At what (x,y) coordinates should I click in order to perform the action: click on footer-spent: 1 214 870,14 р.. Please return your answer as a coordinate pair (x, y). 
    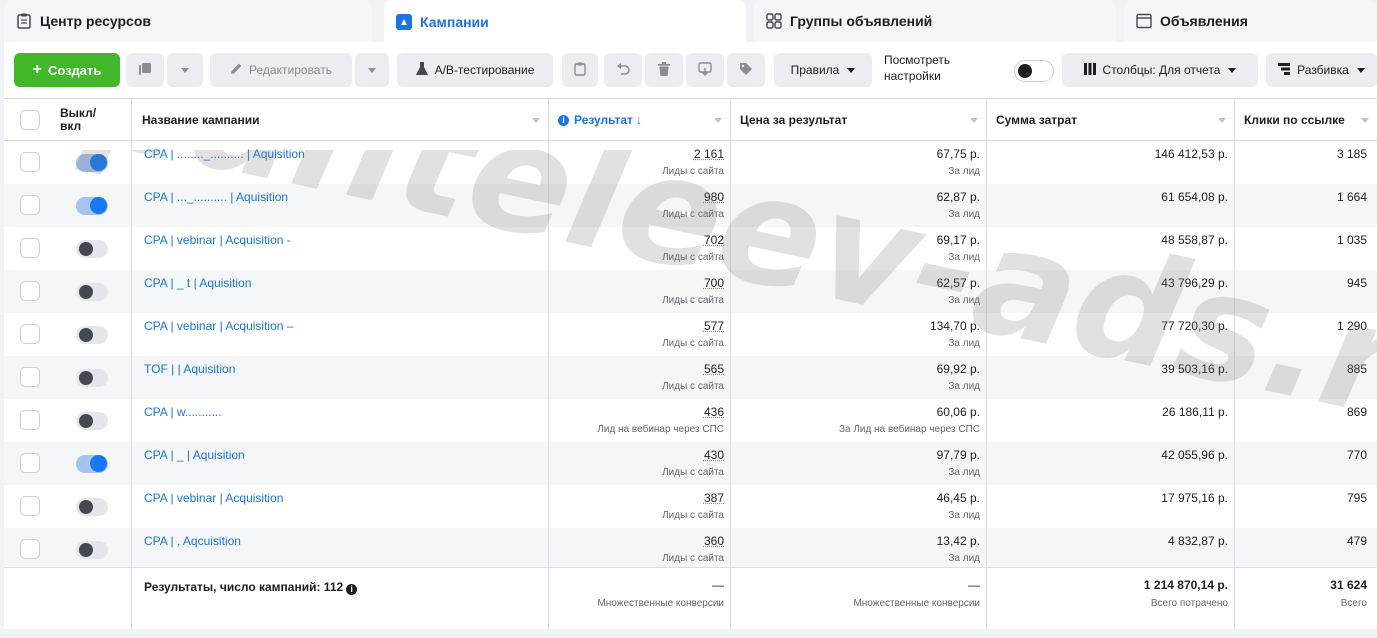
    Looking at the image, I should click on (1186, 585).